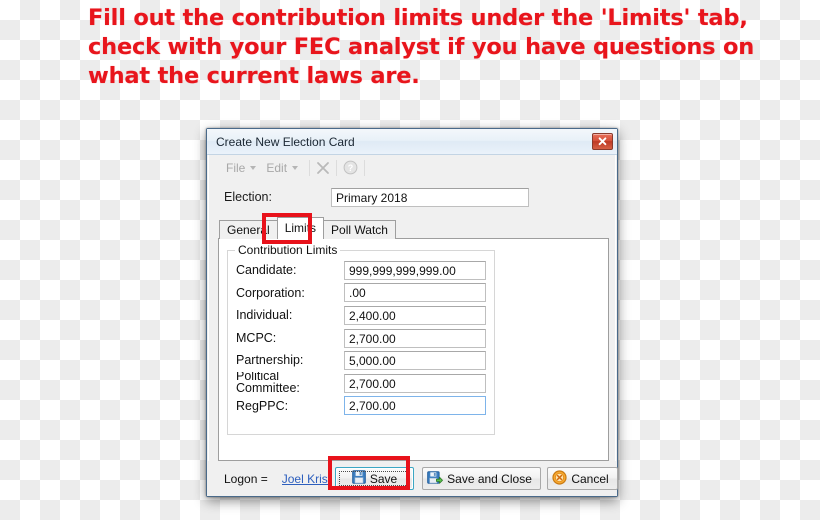  Describe the element at coordinates (262, 405) in the screenshot. I see `regppc-label: RegPPC:` at that location.